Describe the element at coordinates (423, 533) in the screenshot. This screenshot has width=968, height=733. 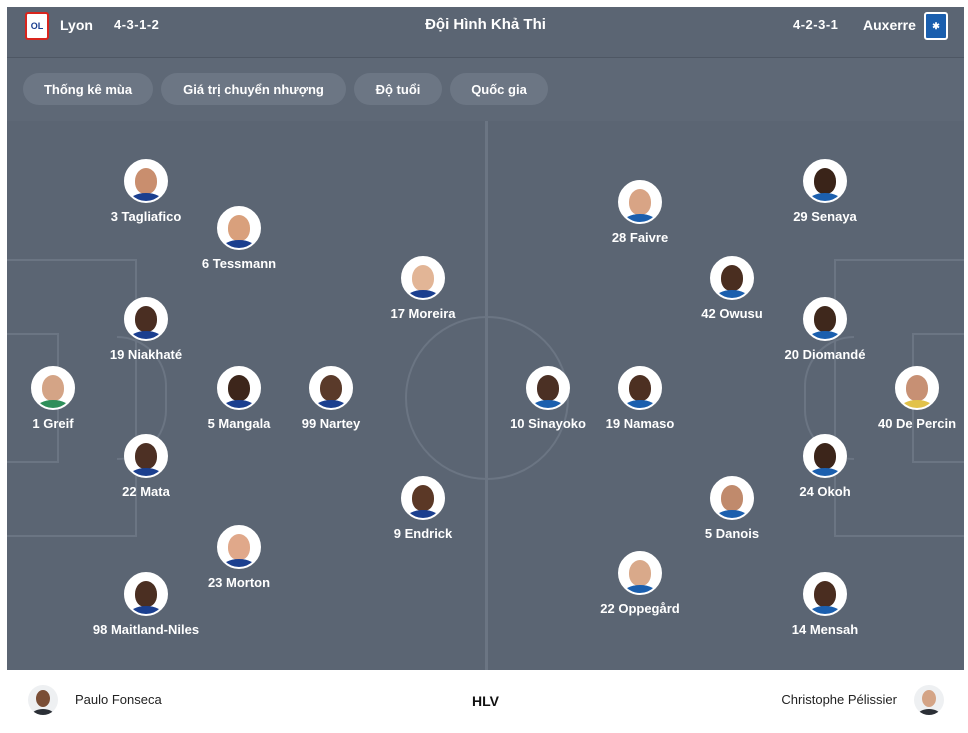
I see `player-name: 9 Endrick` at that location.